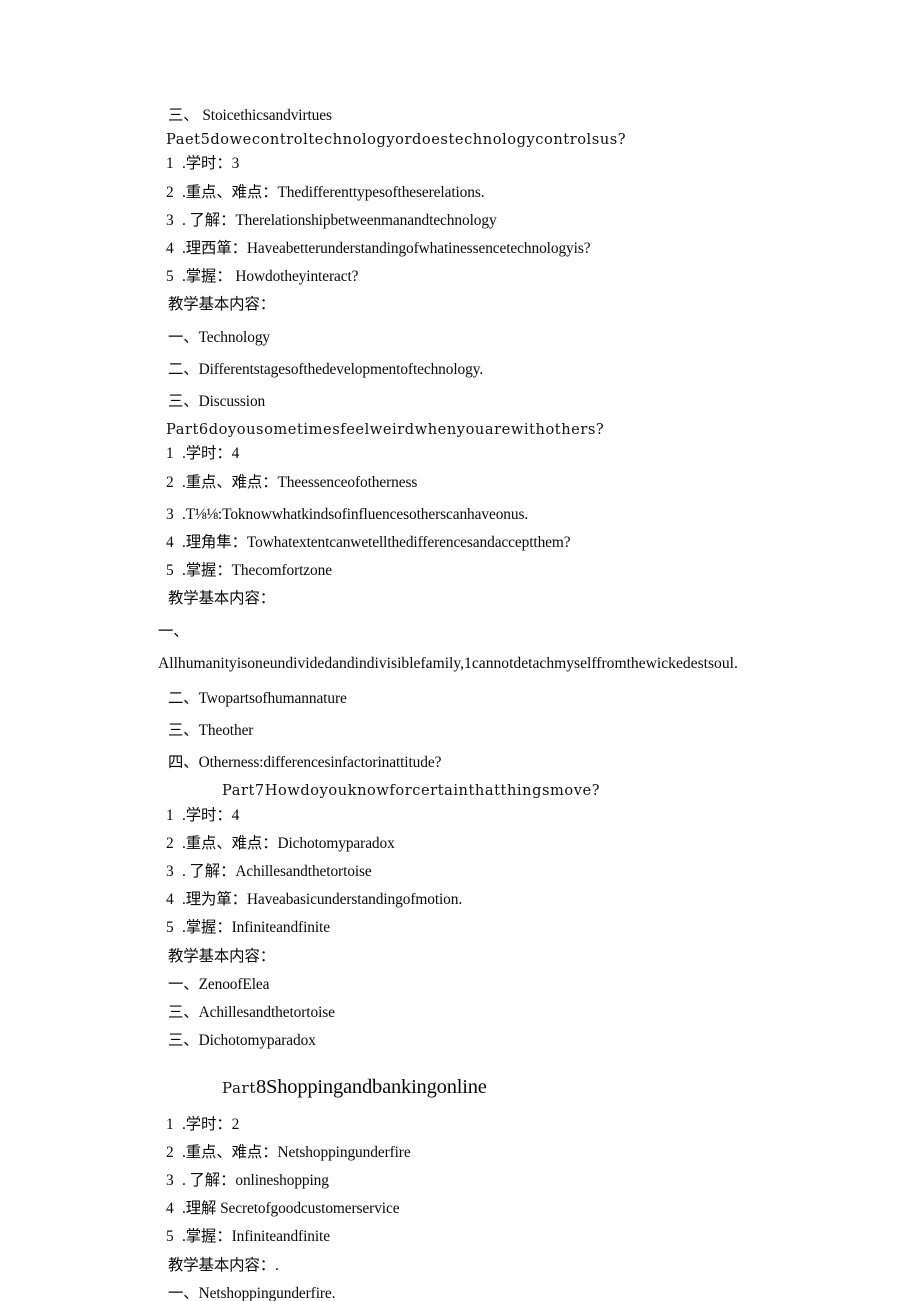 The image size is (920, 1301). I want to click on part7-item-2-text: .重点、难点：Dichotomyparadox, so click(288, 843).